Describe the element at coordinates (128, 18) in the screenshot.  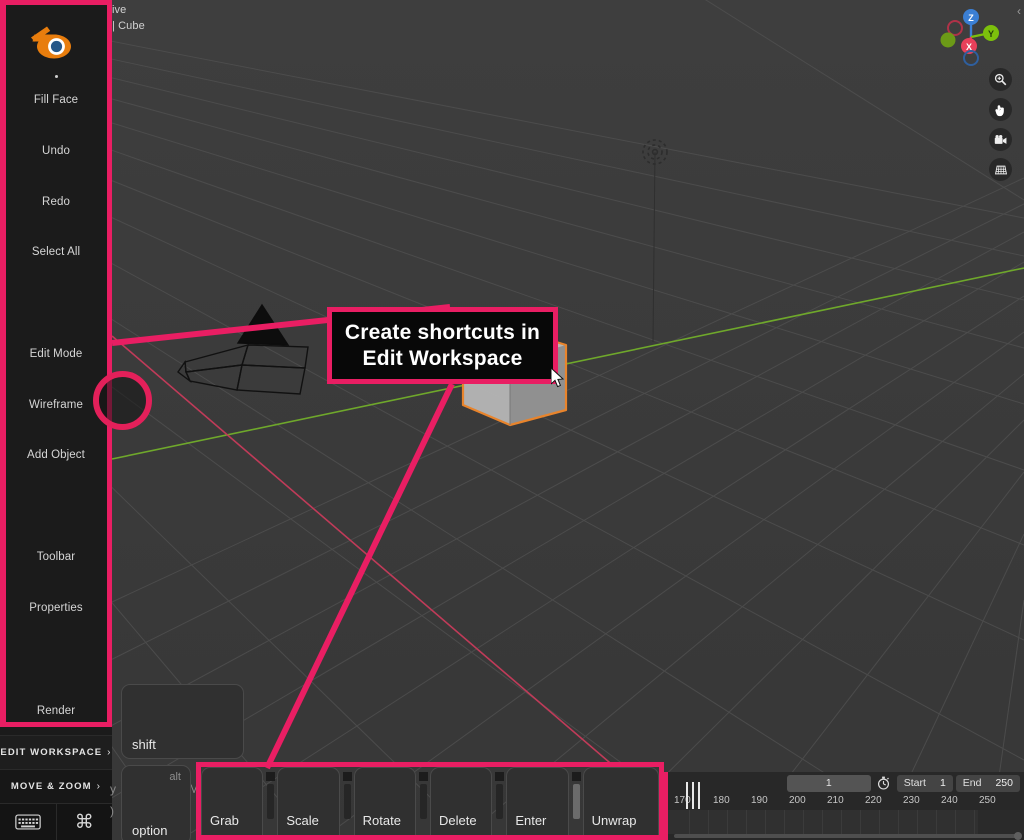
I see `viewport-header: ive | Cube` at that location.